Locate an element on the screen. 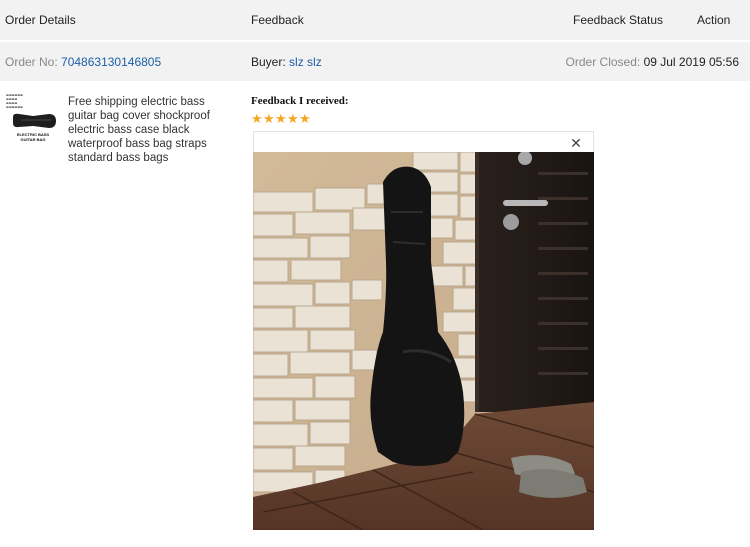 The image size is (750, 547). thumbnail-spec-text: ▬▬▬▬▬▬ ▬▬▬▬ ▬▬▬▬ ▬▬▬▬▬▬ is located at coordinates (15, 101).